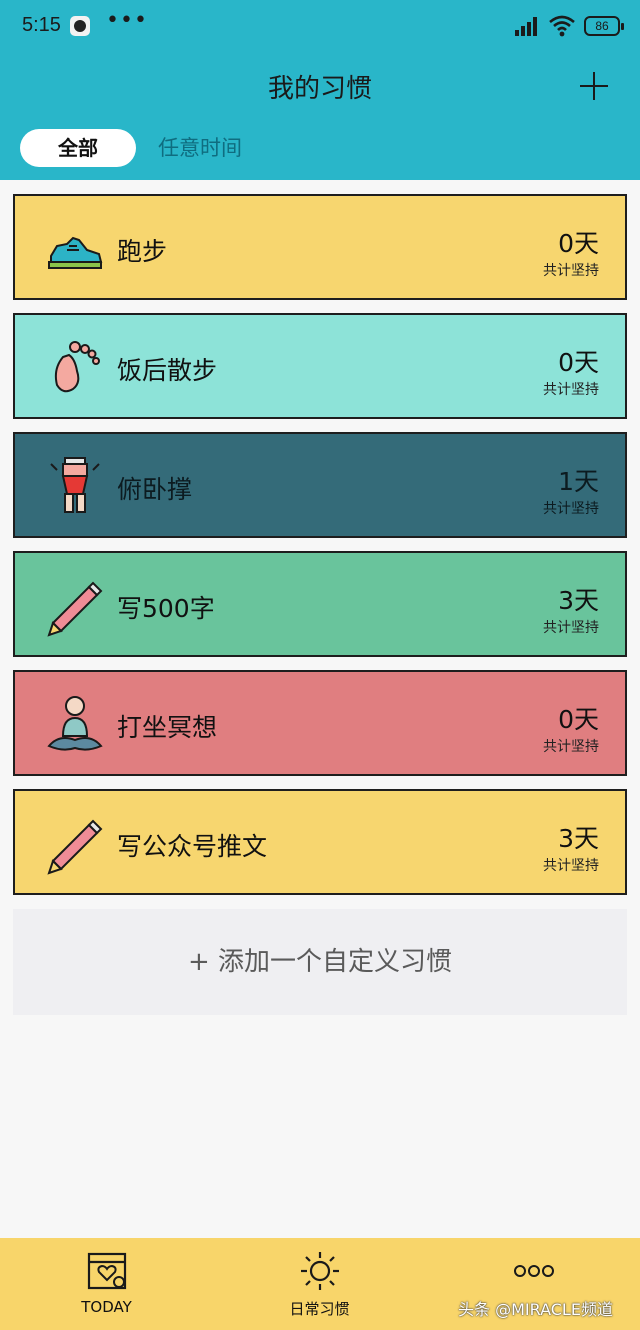 Image resolution: width=640 pixels, height=1330 pixels. Describe the element at coordinates (75, 485) in the screenshot. I see `pushup-icon` at that location.